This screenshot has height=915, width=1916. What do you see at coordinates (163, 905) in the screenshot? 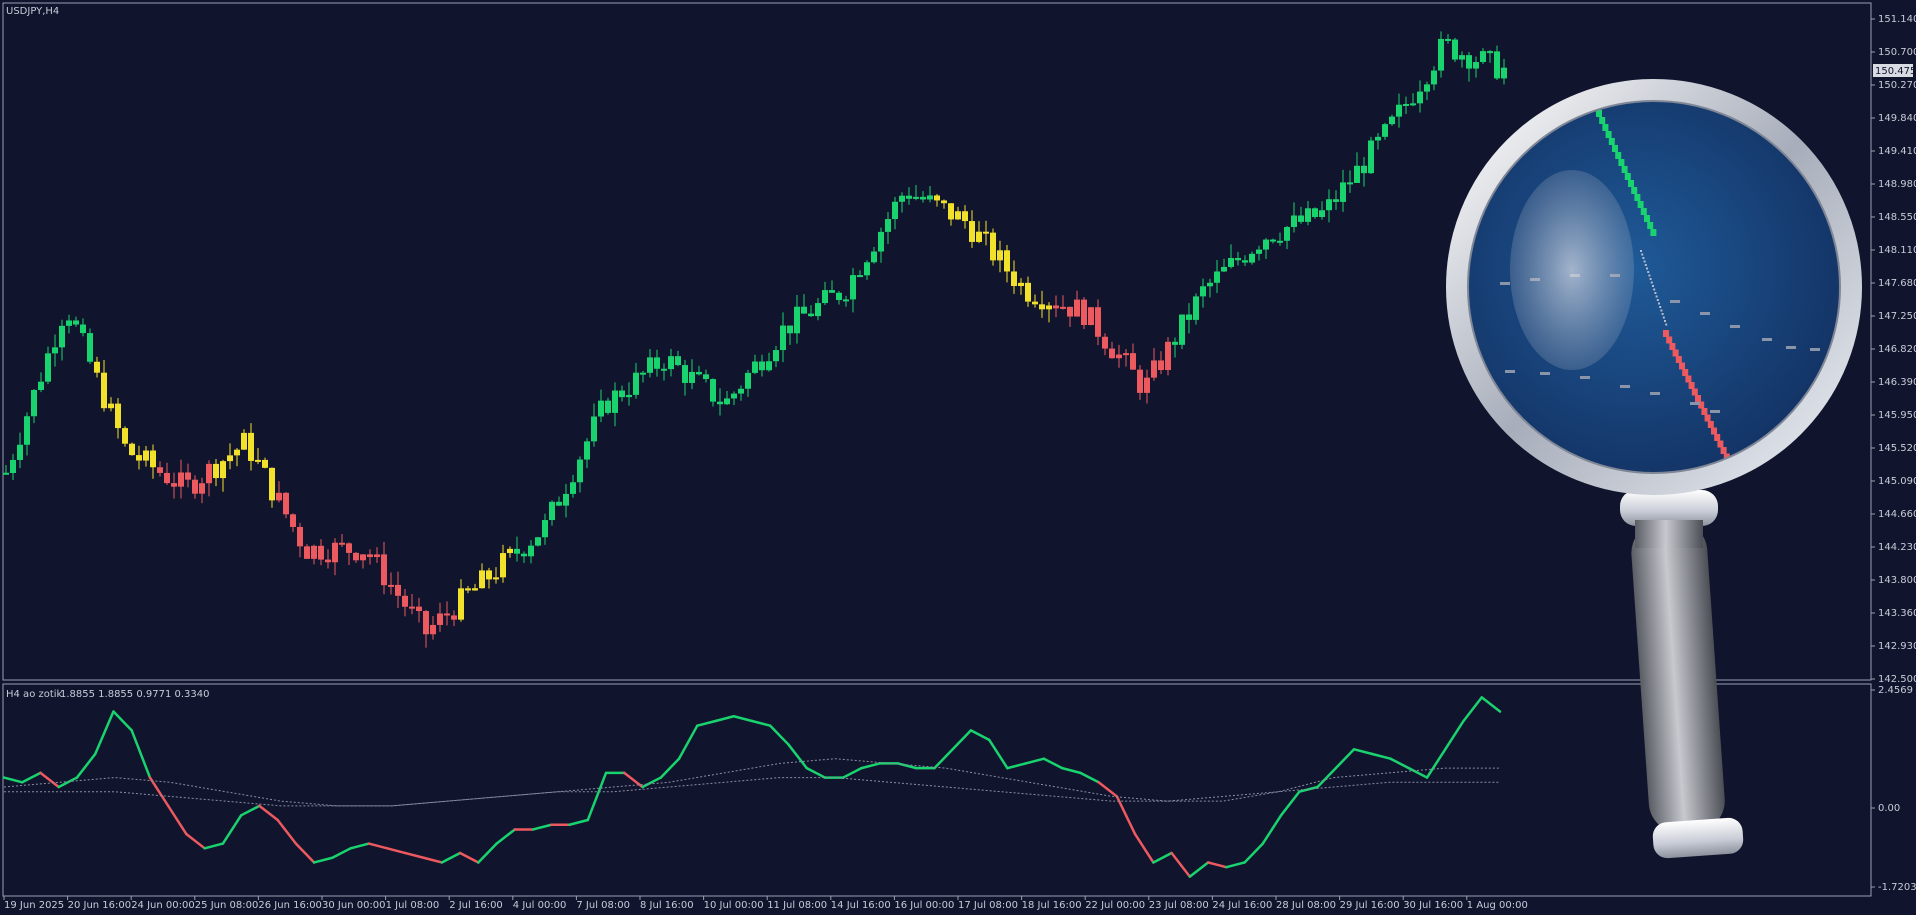
I see `time-label: 24 Jun 00:00` at bounding box center [163, 905].